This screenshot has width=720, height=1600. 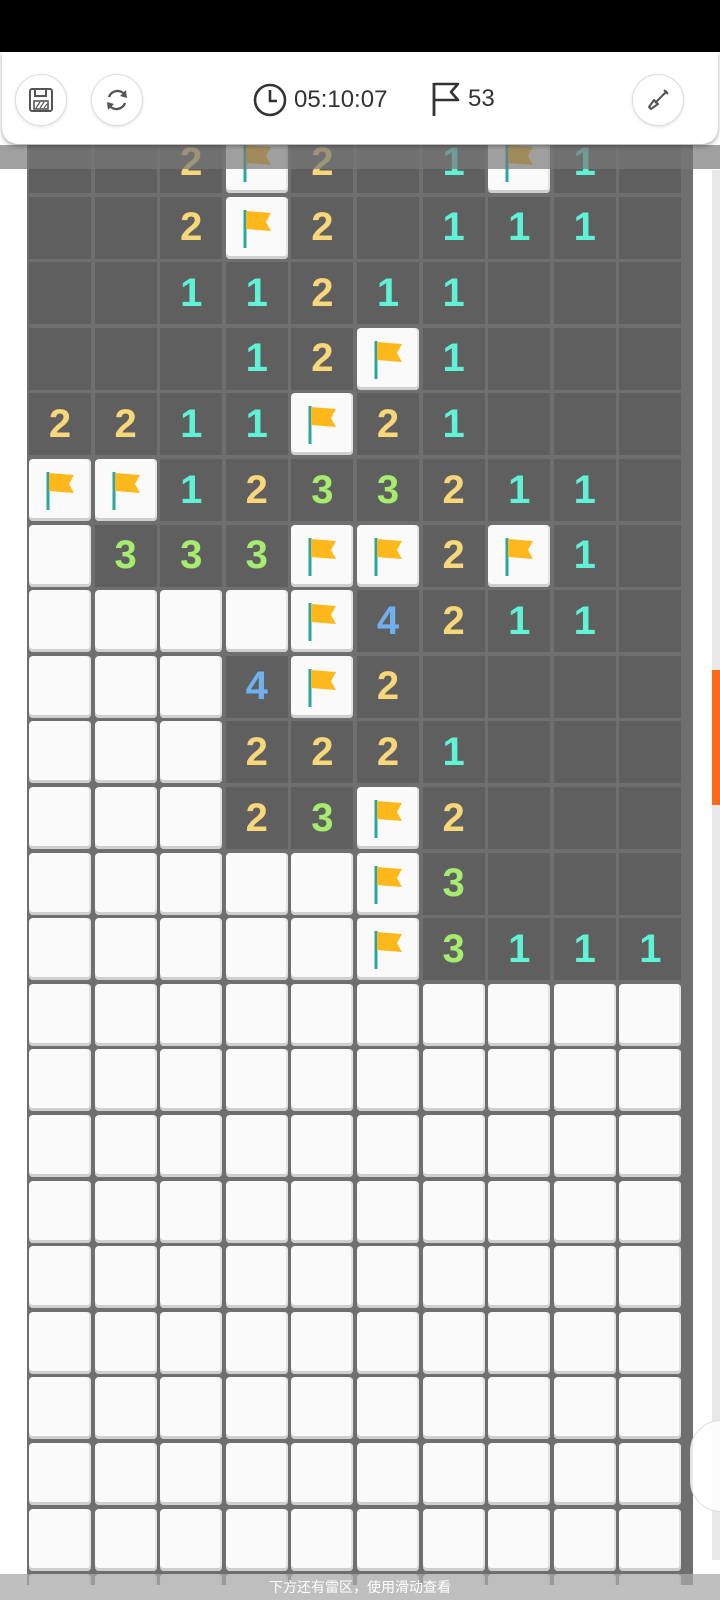 I want to click on cell-number: 4, so click(x=256, y=686).